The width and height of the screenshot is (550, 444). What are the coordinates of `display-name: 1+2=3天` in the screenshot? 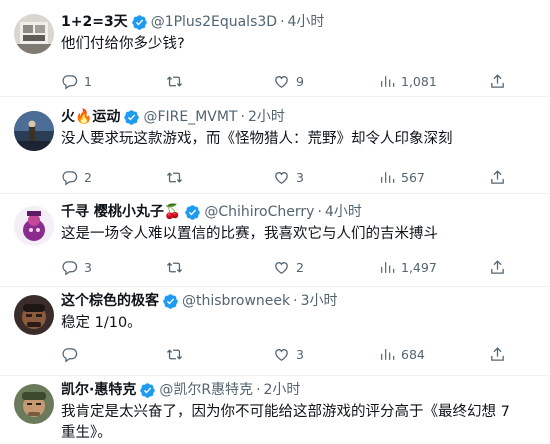 It's located at (94, 22).